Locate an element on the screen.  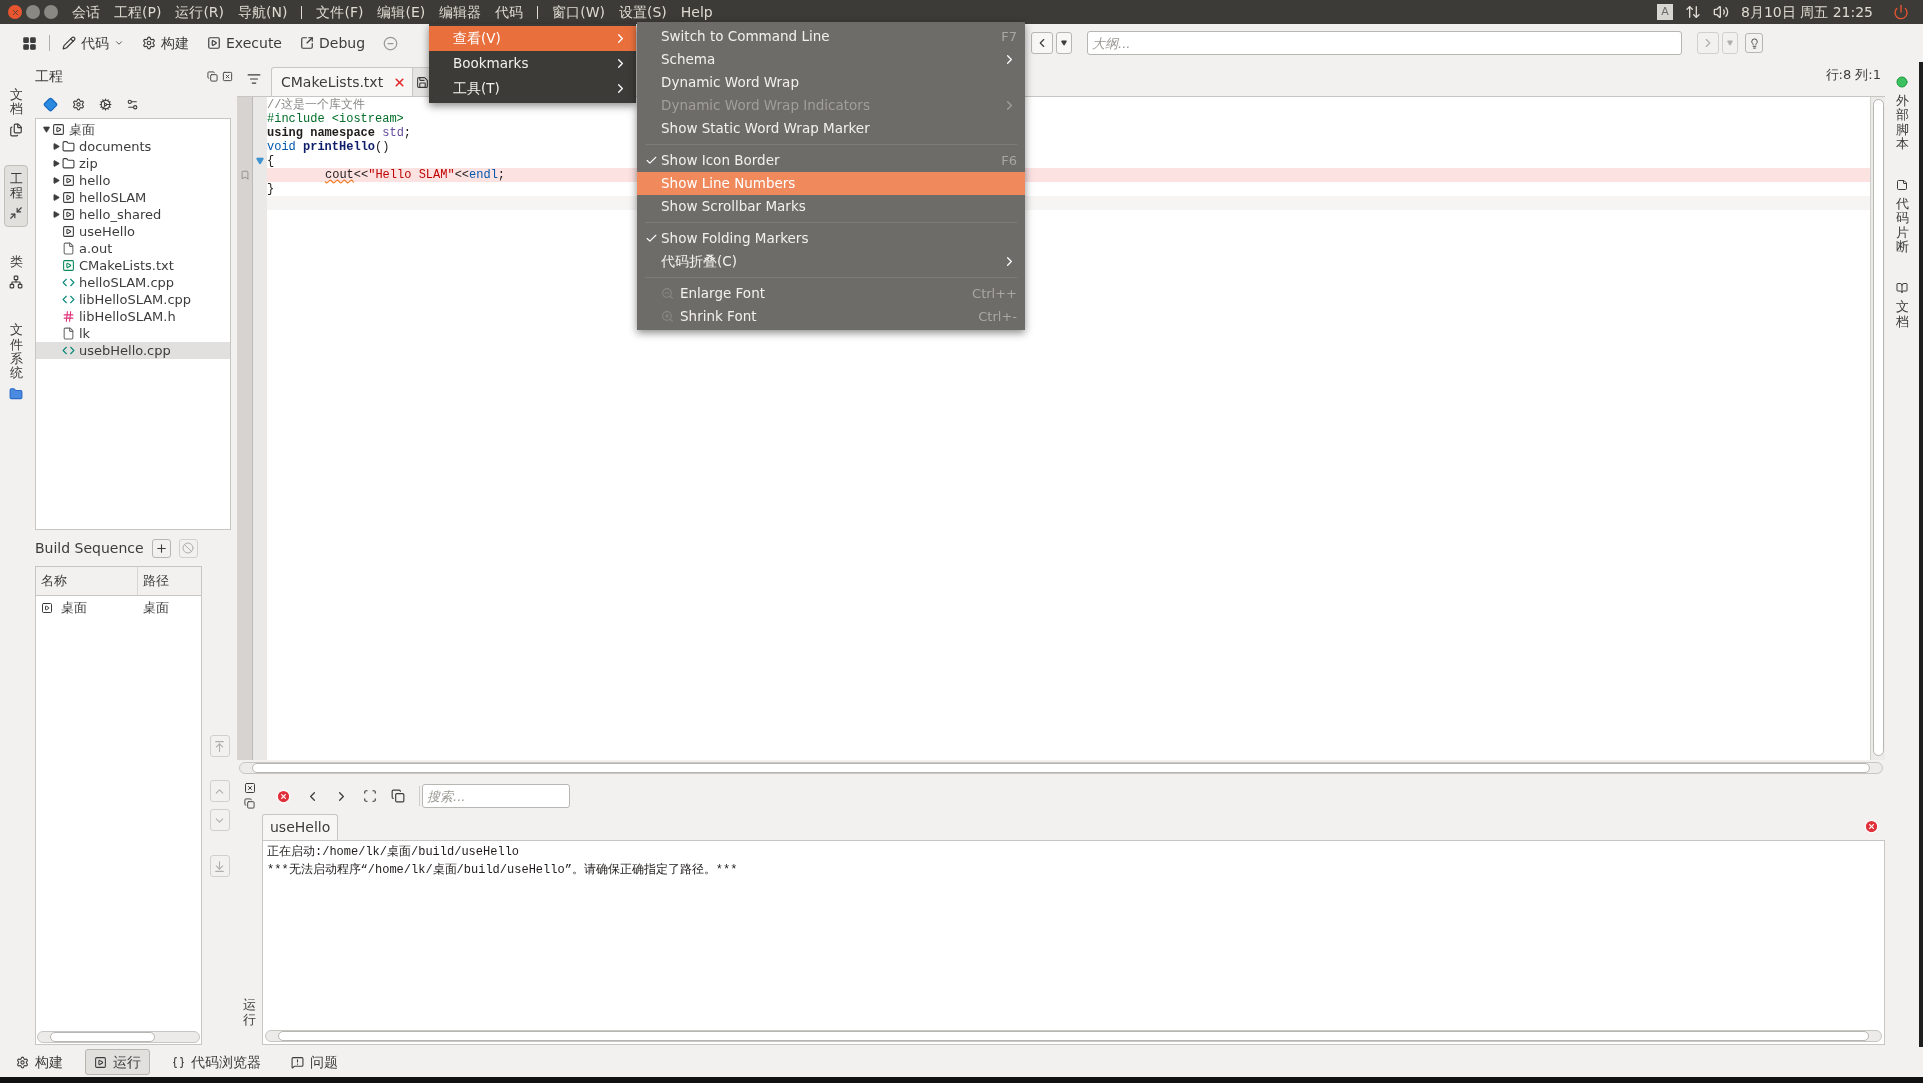
toolbar-button: Execute is located at coordinates (244, 43).